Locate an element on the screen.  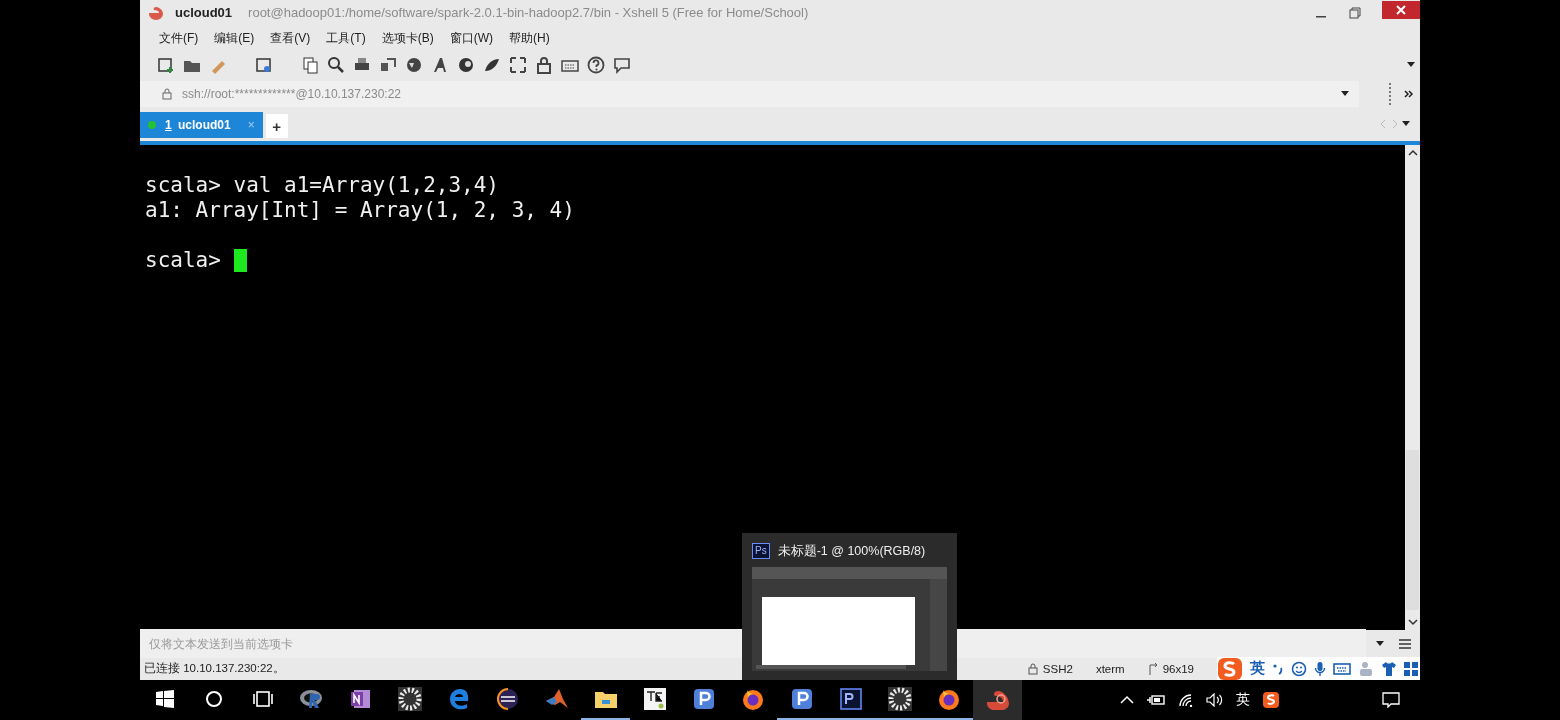
wifi-icon is located at coordinates (1186, 700).